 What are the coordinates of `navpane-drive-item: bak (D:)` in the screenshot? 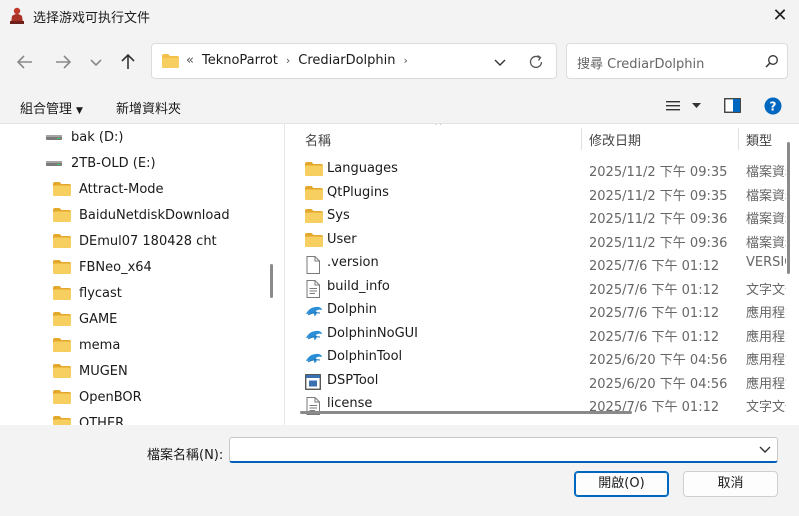 It's located at (134, 137).